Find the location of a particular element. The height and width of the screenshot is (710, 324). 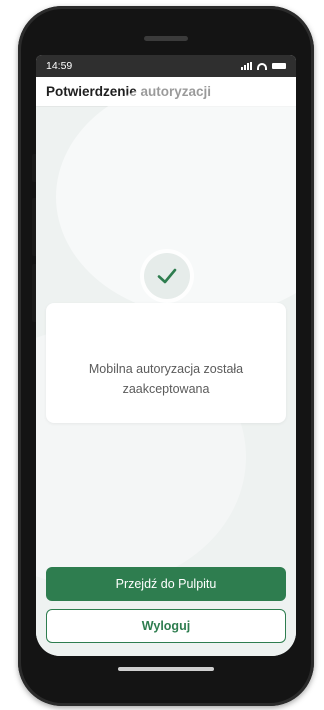

wifi-icon is located at coordinates (262, 66).